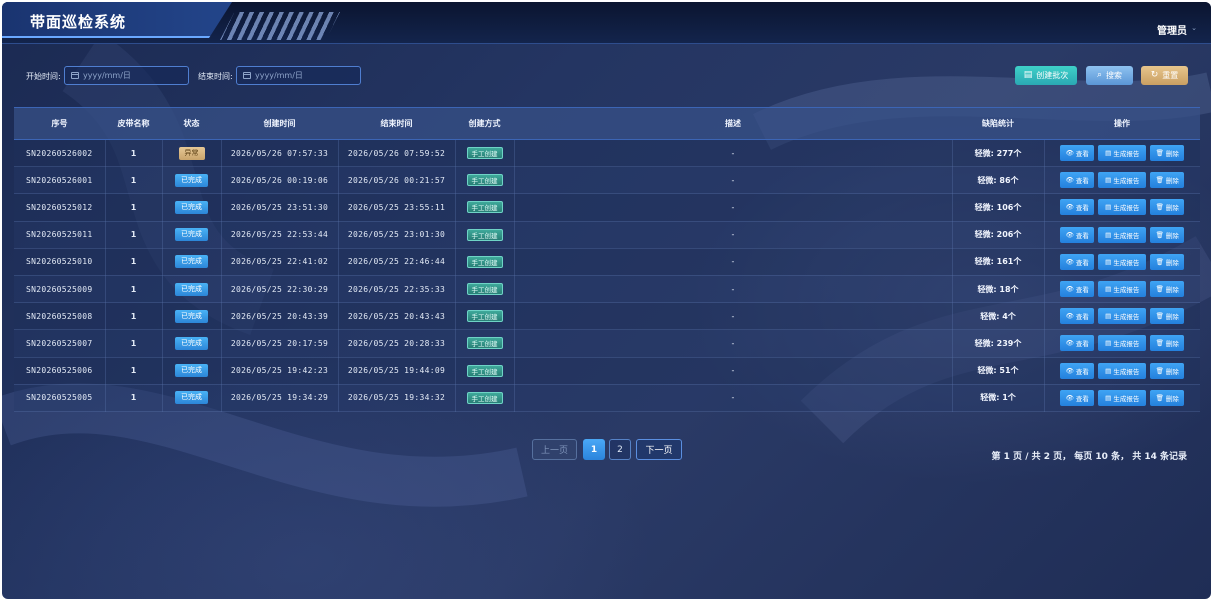 This screenshot has height=601, width=1213. What do you see at coordinates (1170, 75) in the screenshot?
I see `reset-label: 重置` at bounding box center [1170, 75].